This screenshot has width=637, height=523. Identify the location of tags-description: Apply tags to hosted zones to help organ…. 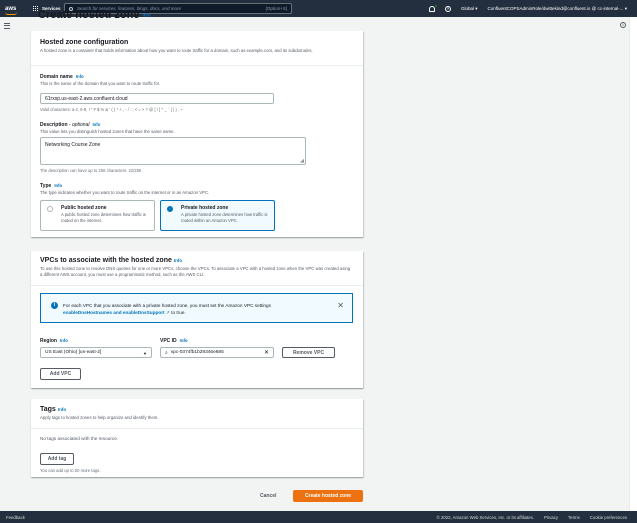
(99, 417).